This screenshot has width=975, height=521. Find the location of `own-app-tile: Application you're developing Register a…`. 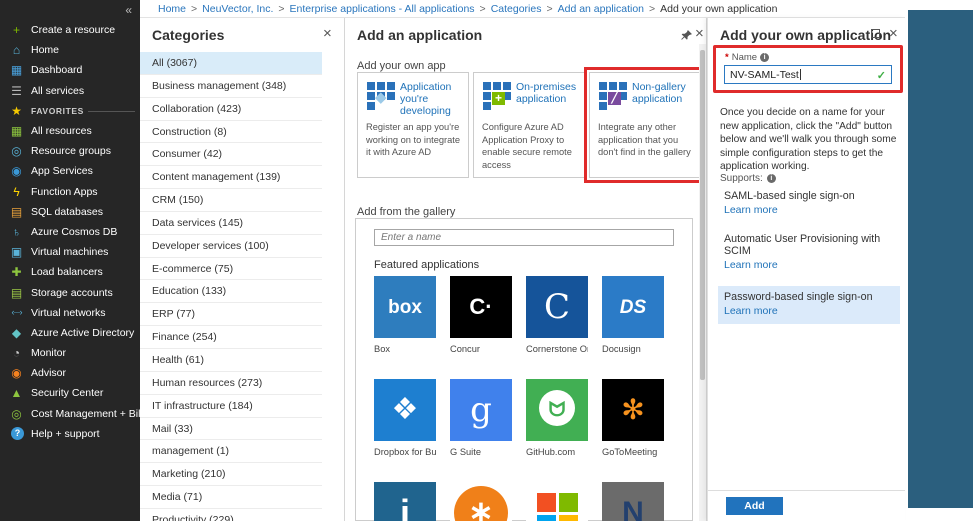

own-app-tile: Application you're developing Register a… is located at coordinates (413, 125).